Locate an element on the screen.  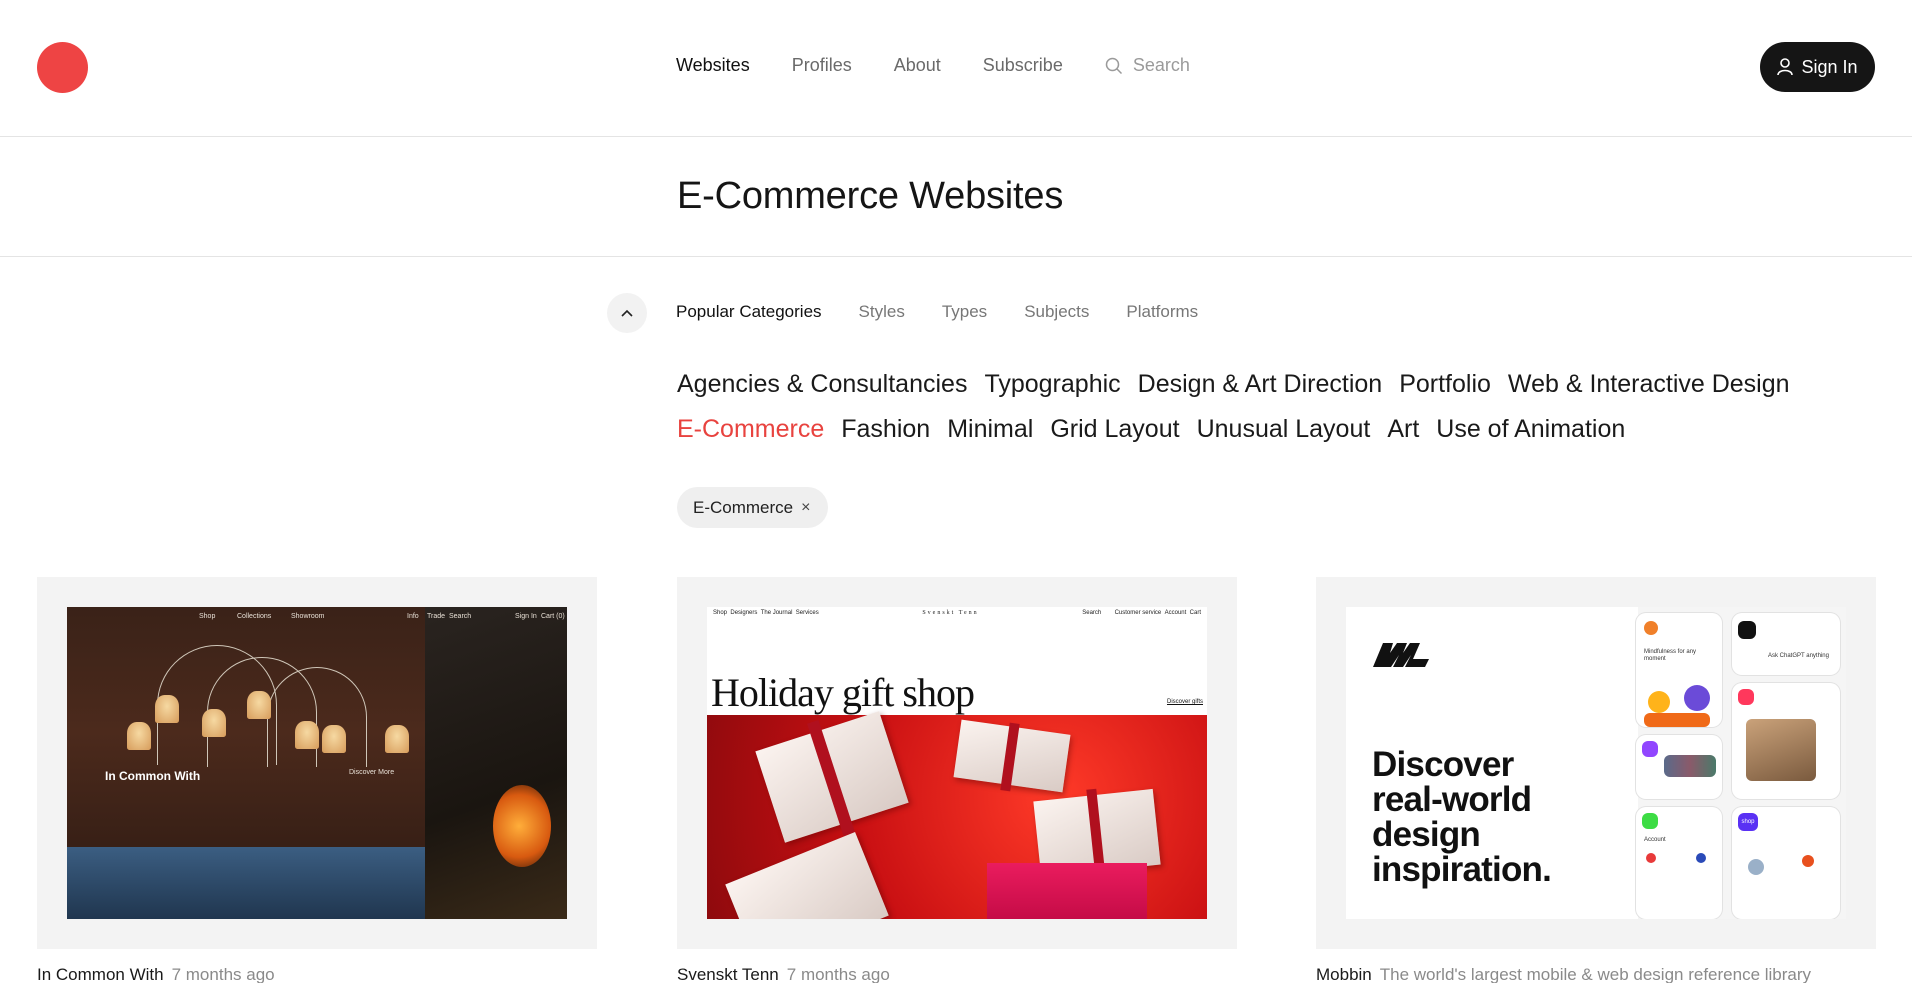
gift-bag is located at coordinates (1067, 891).